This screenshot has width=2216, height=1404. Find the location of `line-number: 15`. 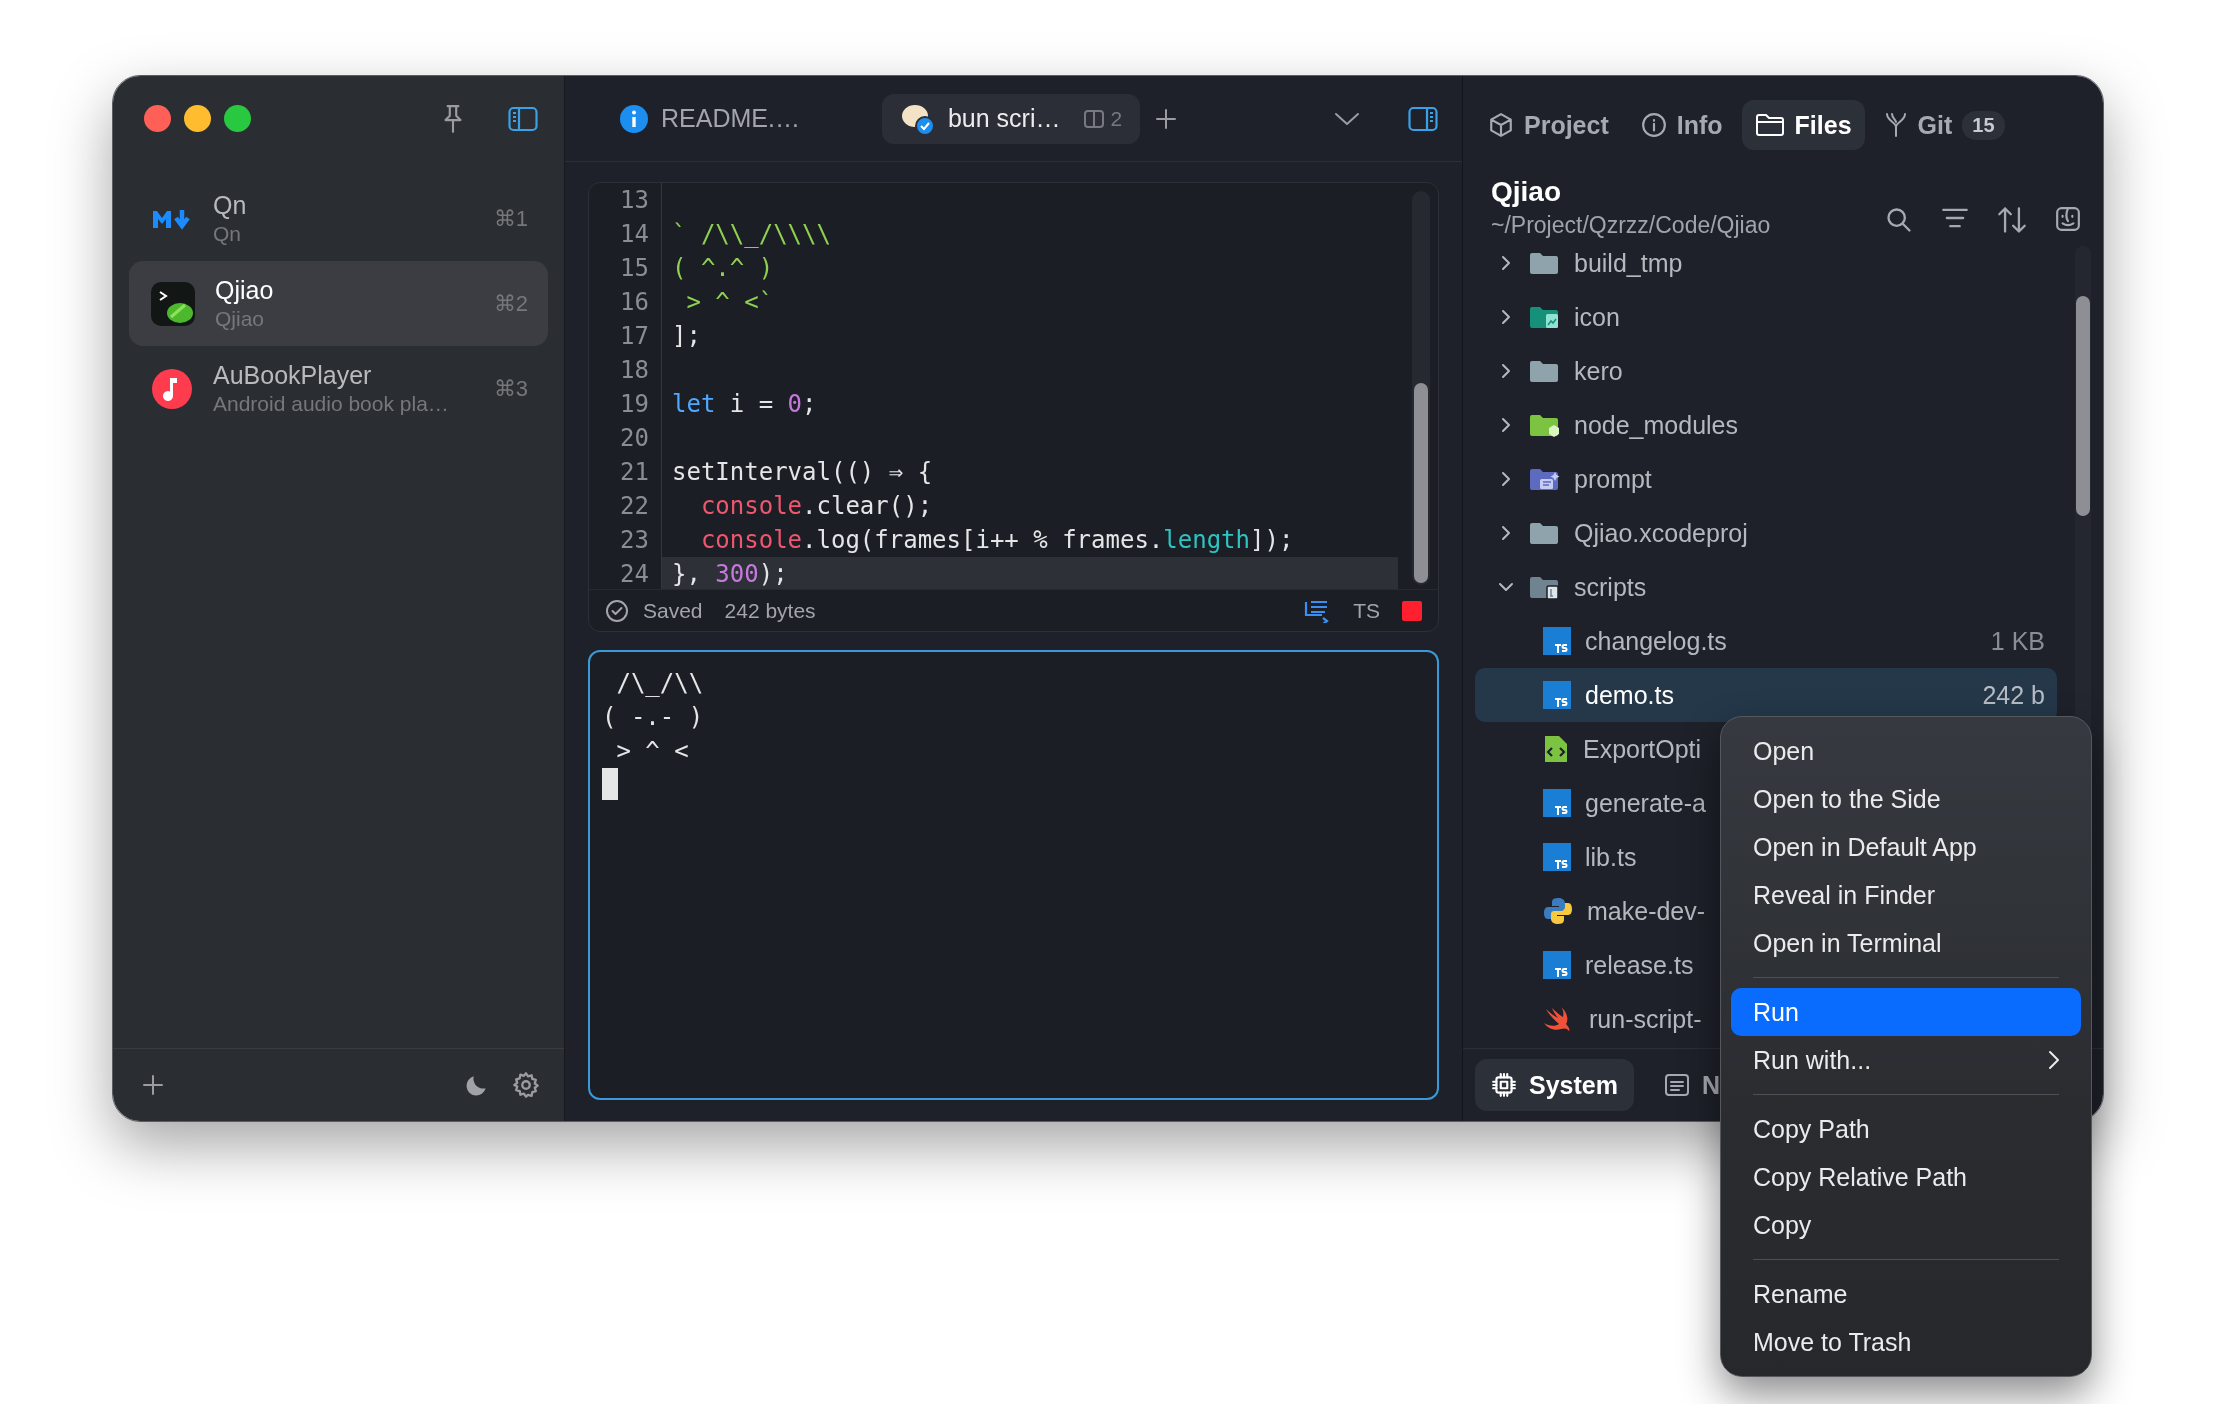

line-number: 15 is located at coordinates (625, 268).